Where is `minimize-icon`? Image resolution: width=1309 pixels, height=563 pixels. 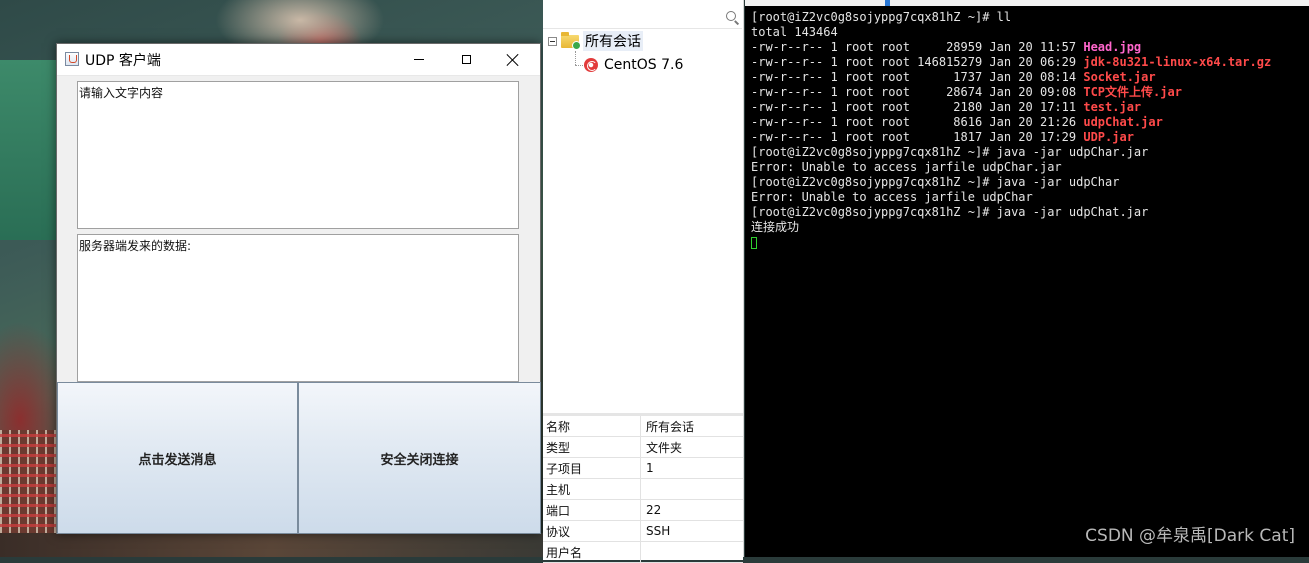 minimize-icon is located at coordinates (419, 59).